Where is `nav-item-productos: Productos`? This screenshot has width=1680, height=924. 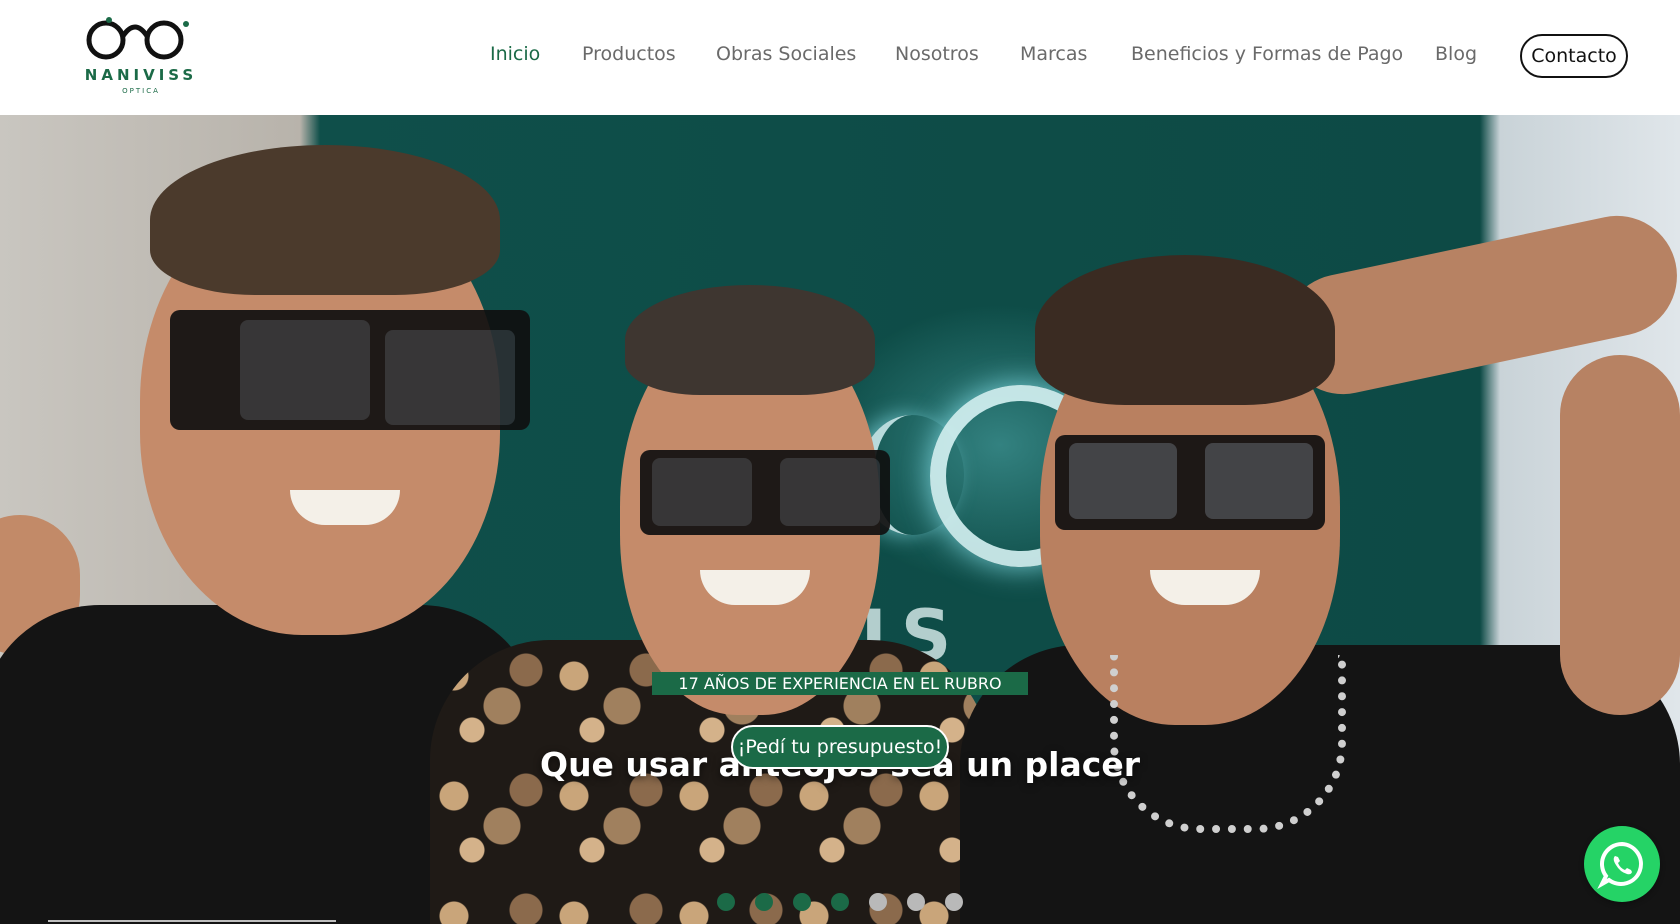 nav-item-productos: Productos is located at coordinates (629, 54).